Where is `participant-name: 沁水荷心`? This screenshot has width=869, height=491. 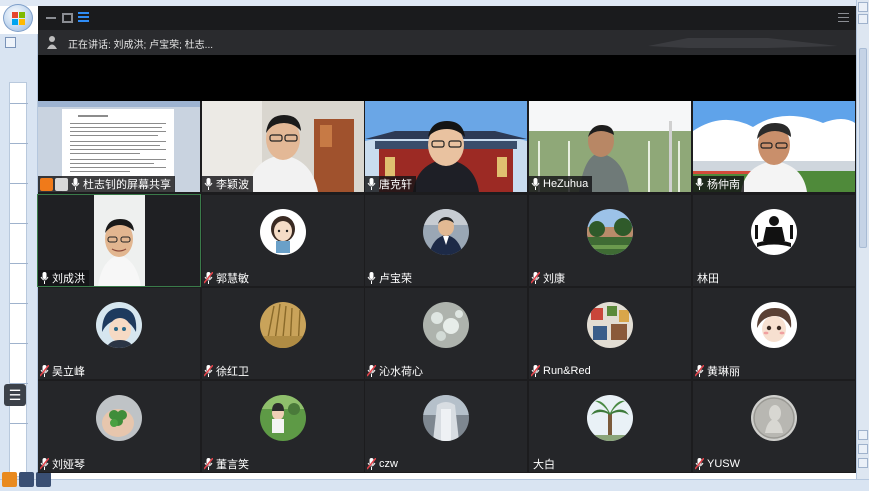 participant-name: 沁水荷心 is located at coordinates (401, 372).